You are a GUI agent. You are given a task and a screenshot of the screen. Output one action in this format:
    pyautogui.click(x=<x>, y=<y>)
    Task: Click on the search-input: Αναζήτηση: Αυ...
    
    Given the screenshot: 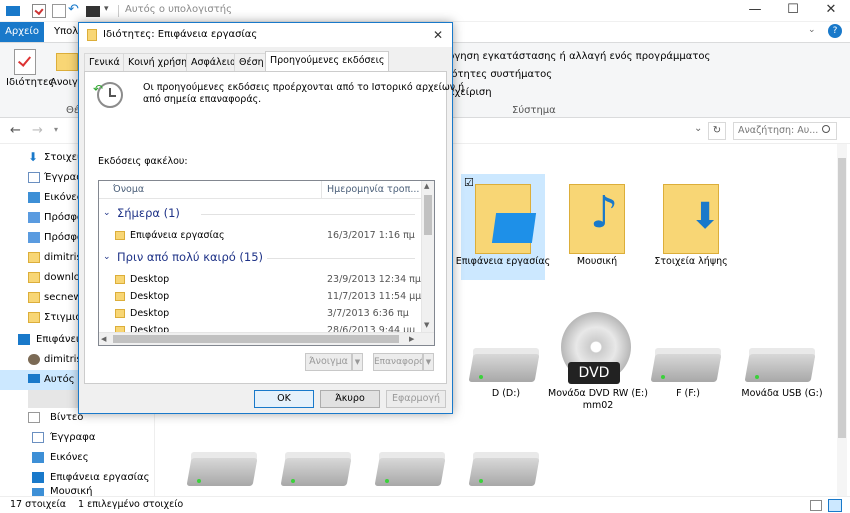 What is the action you would take?
    pyautogui.click(x=785, y=131)
    